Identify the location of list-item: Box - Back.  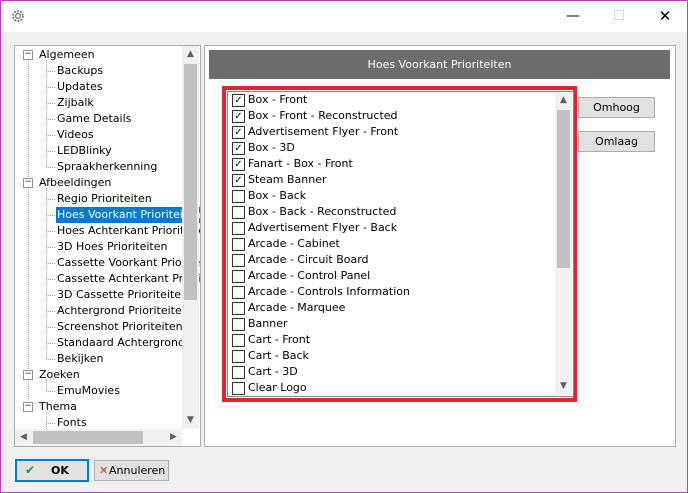
(388, 196).